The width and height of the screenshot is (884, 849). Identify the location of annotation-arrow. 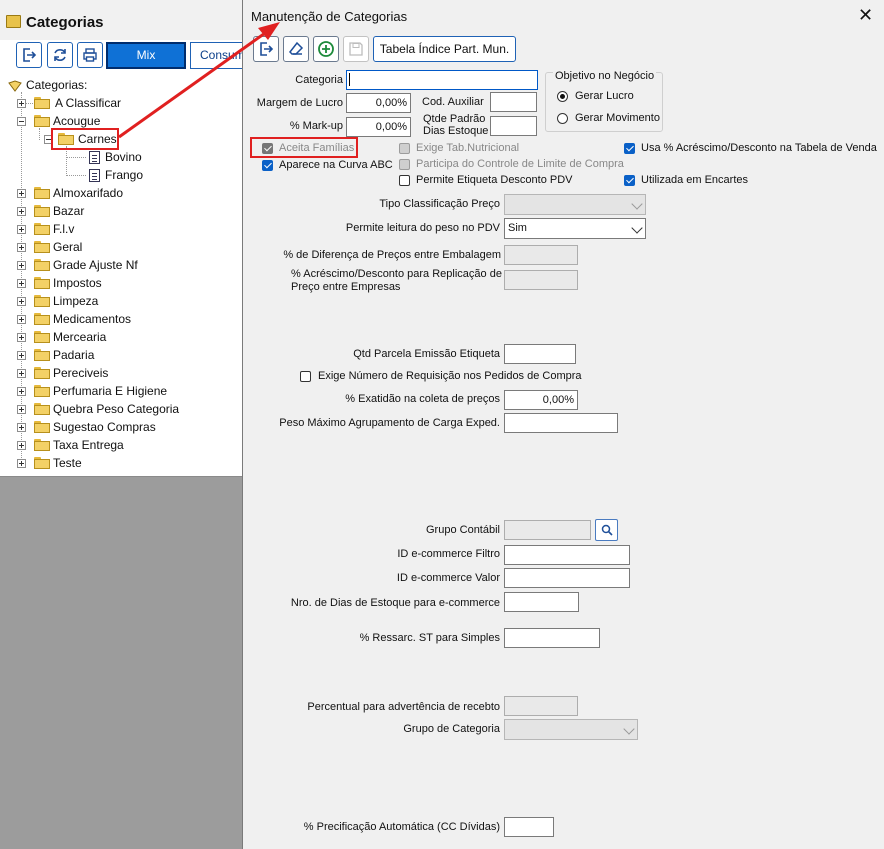
(199, 80).